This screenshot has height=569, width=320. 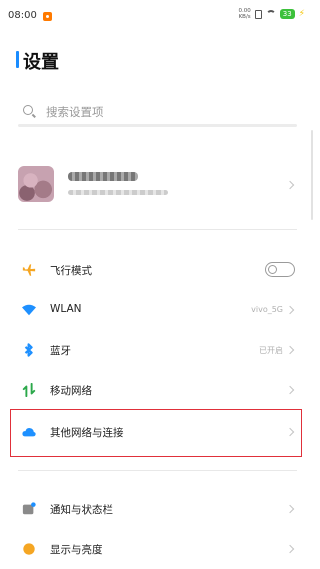 I want to click on notification-icon, so click(x=29, y=508).